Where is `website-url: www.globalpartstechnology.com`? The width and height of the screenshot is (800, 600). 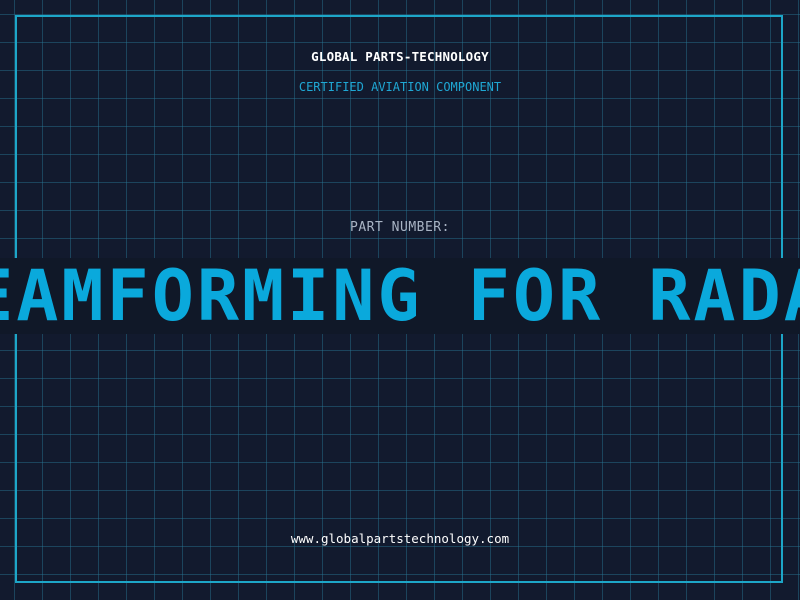 website-url: www.globalpartstechnology.com is located at coordinates (400, 538).